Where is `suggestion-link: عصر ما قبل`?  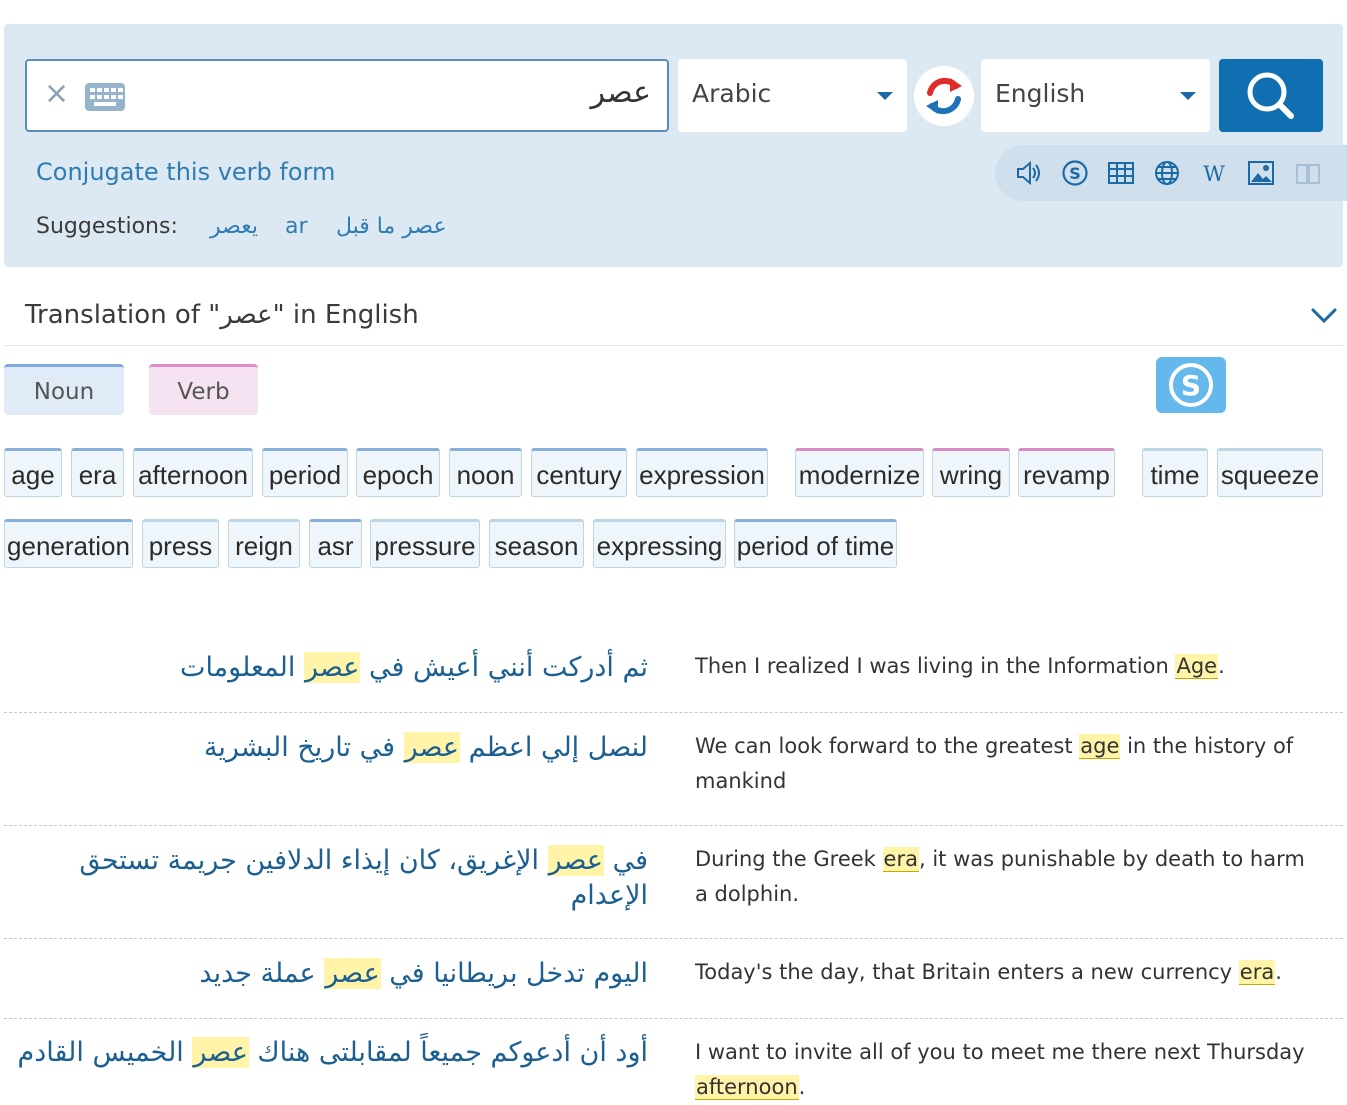 suggestion-link: عصر ما قبل is located at coordinates (391, 226).